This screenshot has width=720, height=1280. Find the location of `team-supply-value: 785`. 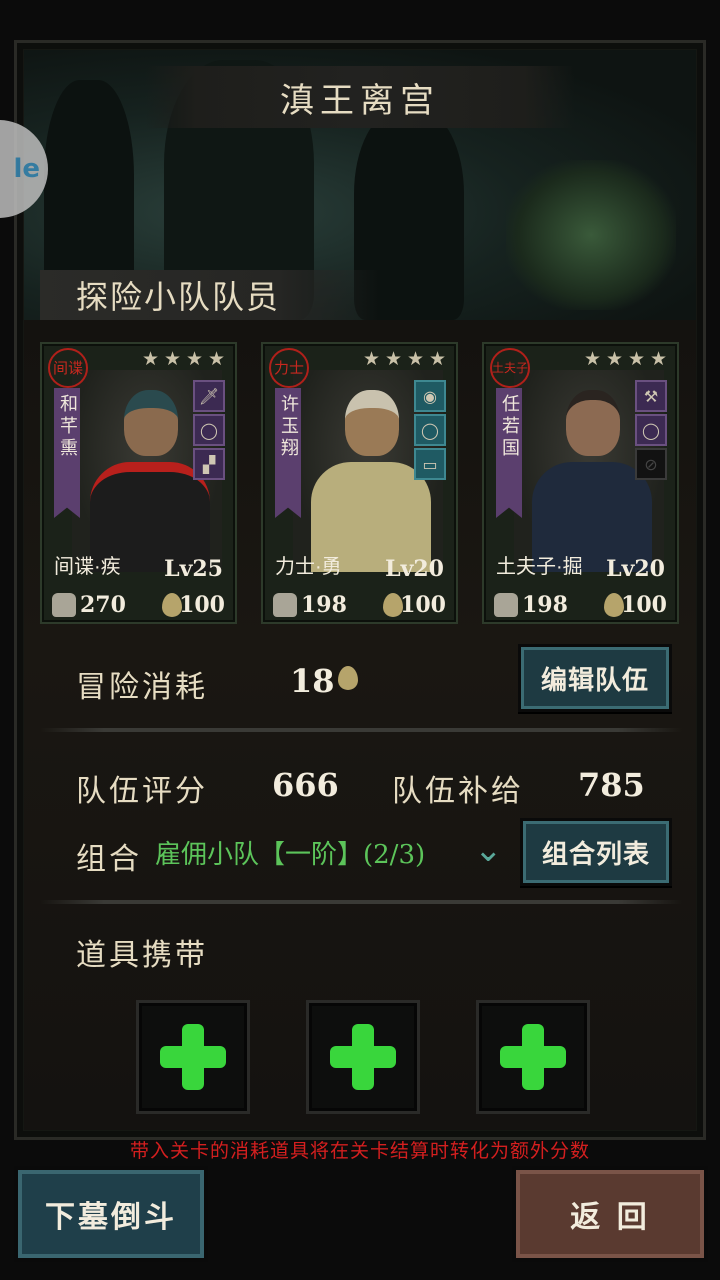

team-supply-value: 785 is located at coordinates (611, 785).